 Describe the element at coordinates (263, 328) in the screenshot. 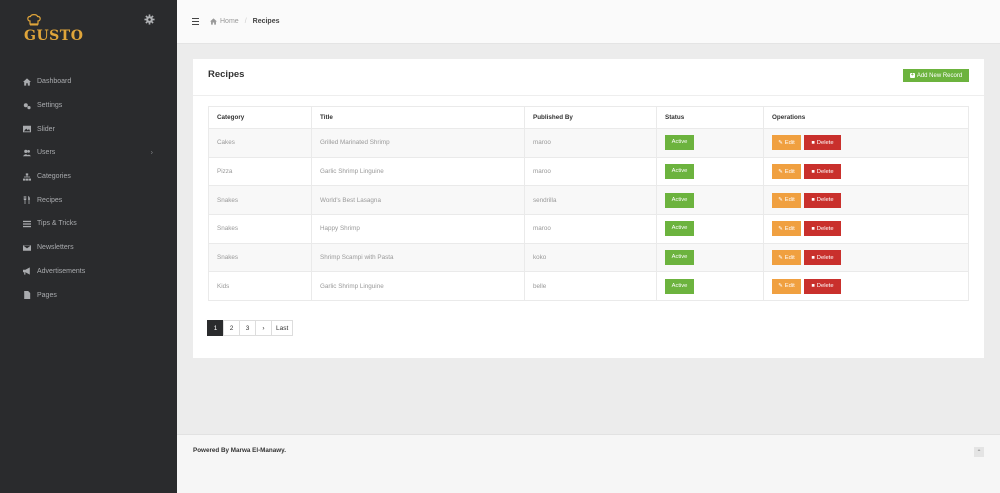

I see `next-page-button: ›` at that location.